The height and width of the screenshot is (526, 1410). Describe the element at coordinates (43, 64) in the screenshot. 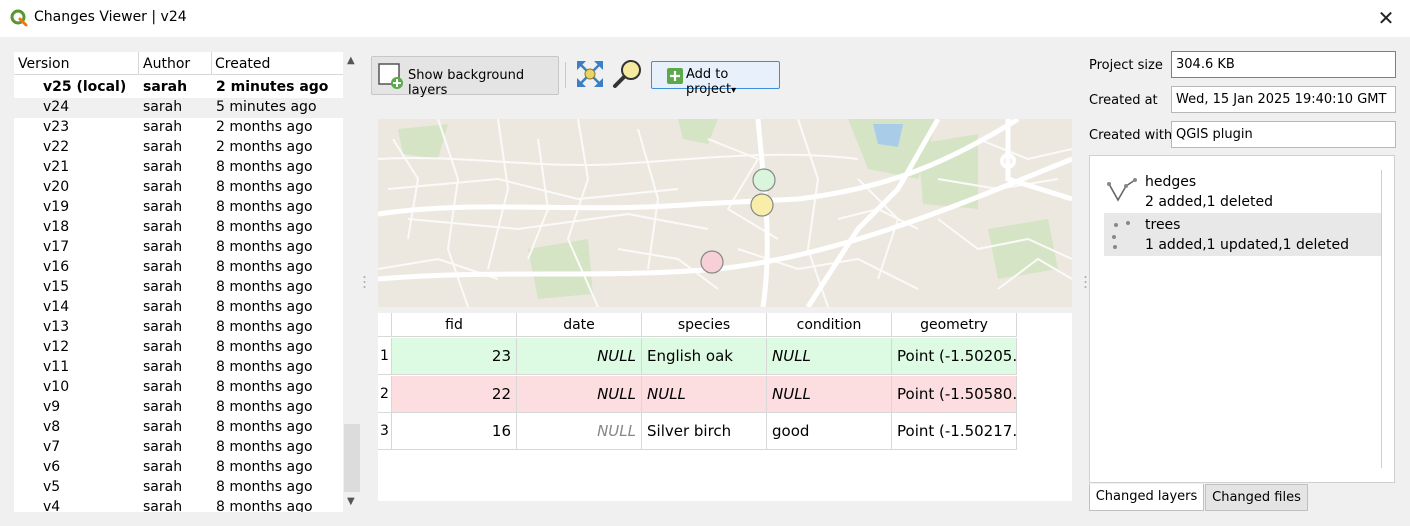

I see `column-header-version: Version` at that location.